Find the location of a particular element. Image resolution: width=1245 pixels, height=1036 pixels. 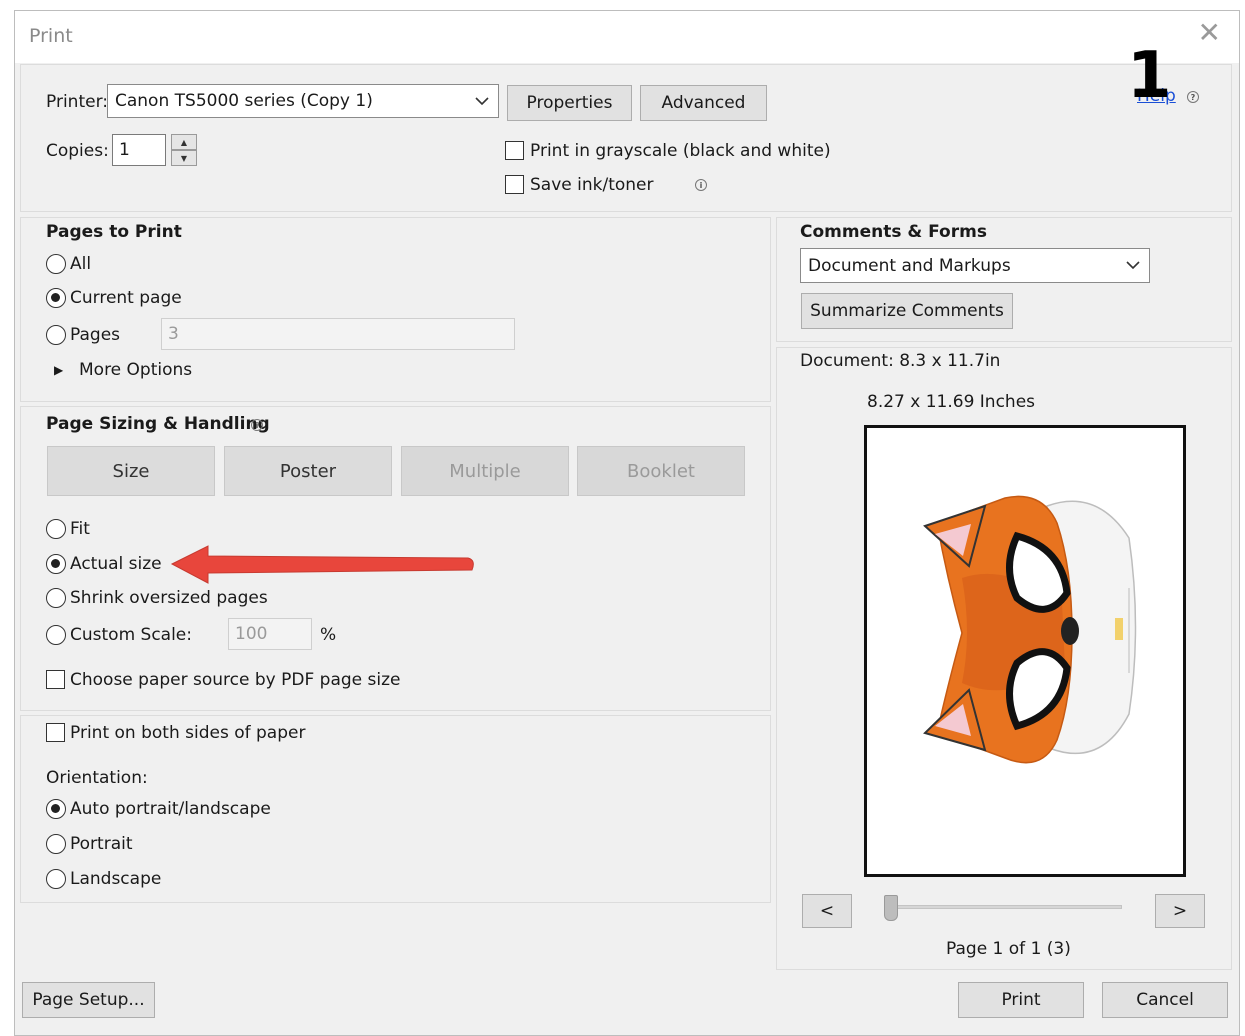

custom-scale-label: Custom Scale: is located at coordinates (131, 635).